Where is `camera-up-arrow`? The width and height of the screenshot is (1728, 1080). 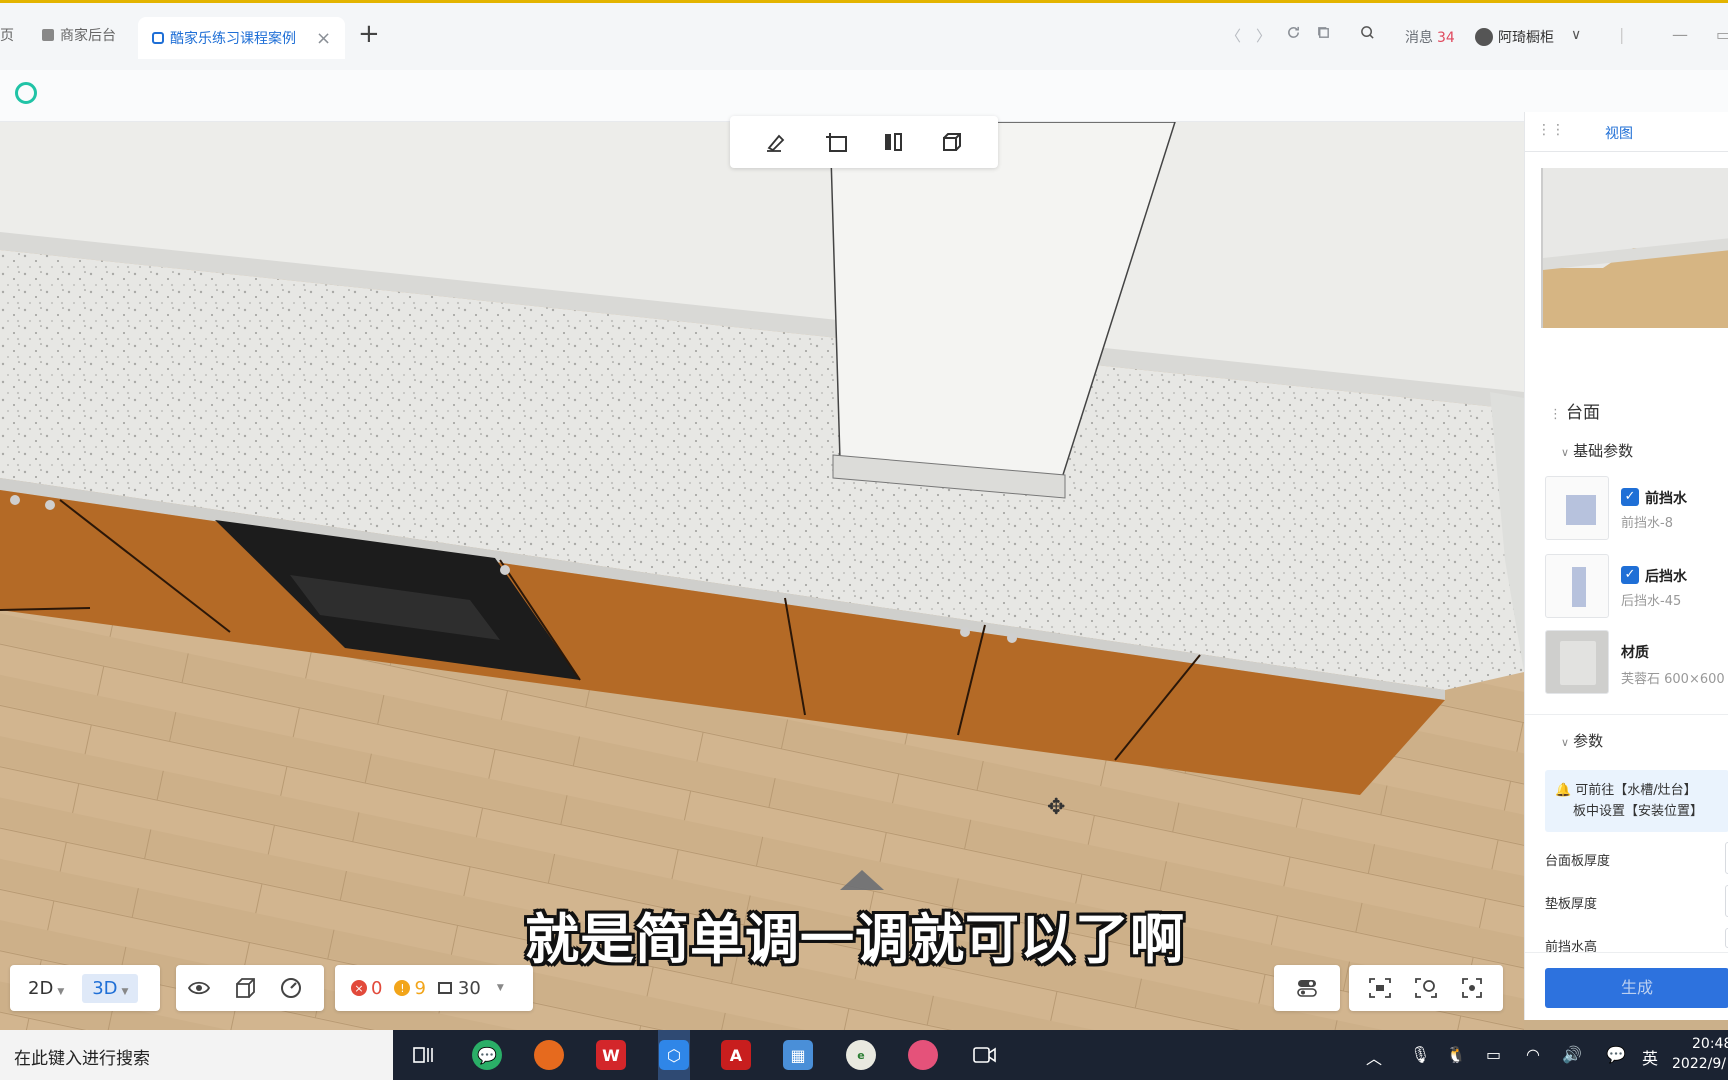 camera-up-arrow is located at coordinates (862, 880).